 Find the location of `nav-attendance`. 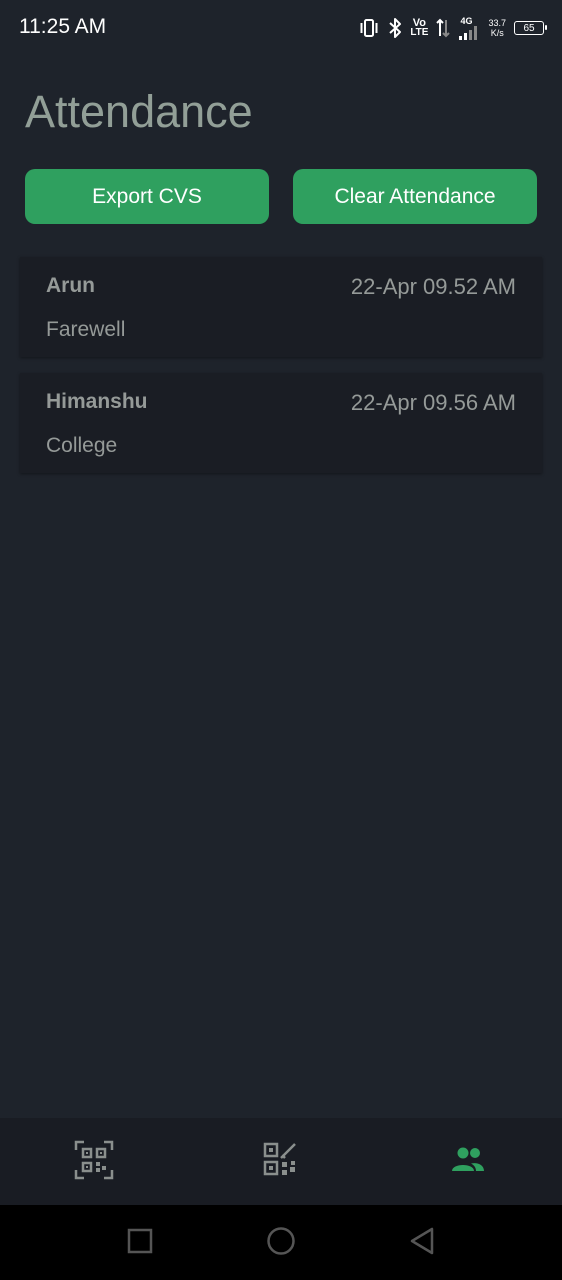

nav-attendance is located at coordinates (468, 1162).